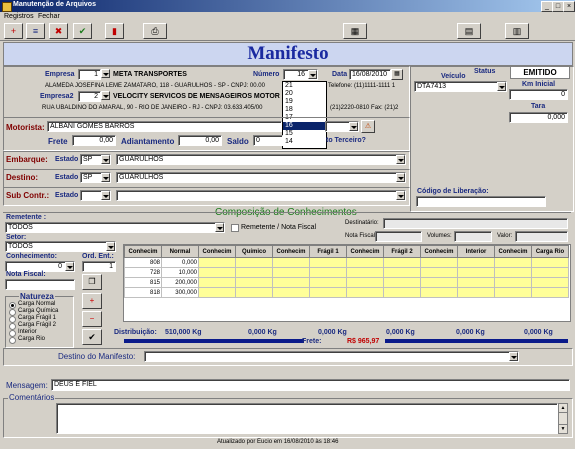 The width and height of the screenshot is (575, 449). What do you see at coordinates (304, 86) in the screenshot?
I see `numero-option: 21` at bounding box center [304, 86].